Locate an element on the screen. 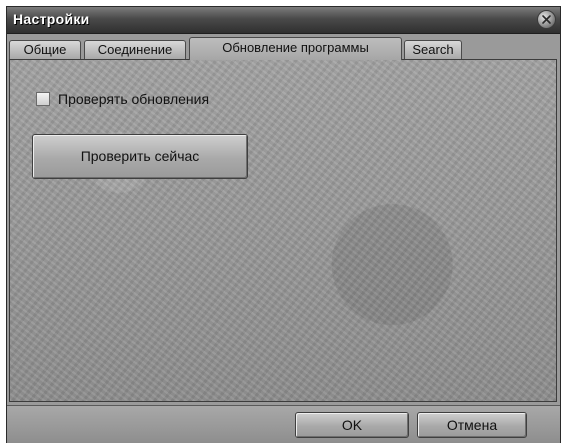 The image size is (568, 448). close-button is located at coordinates (546, 19).